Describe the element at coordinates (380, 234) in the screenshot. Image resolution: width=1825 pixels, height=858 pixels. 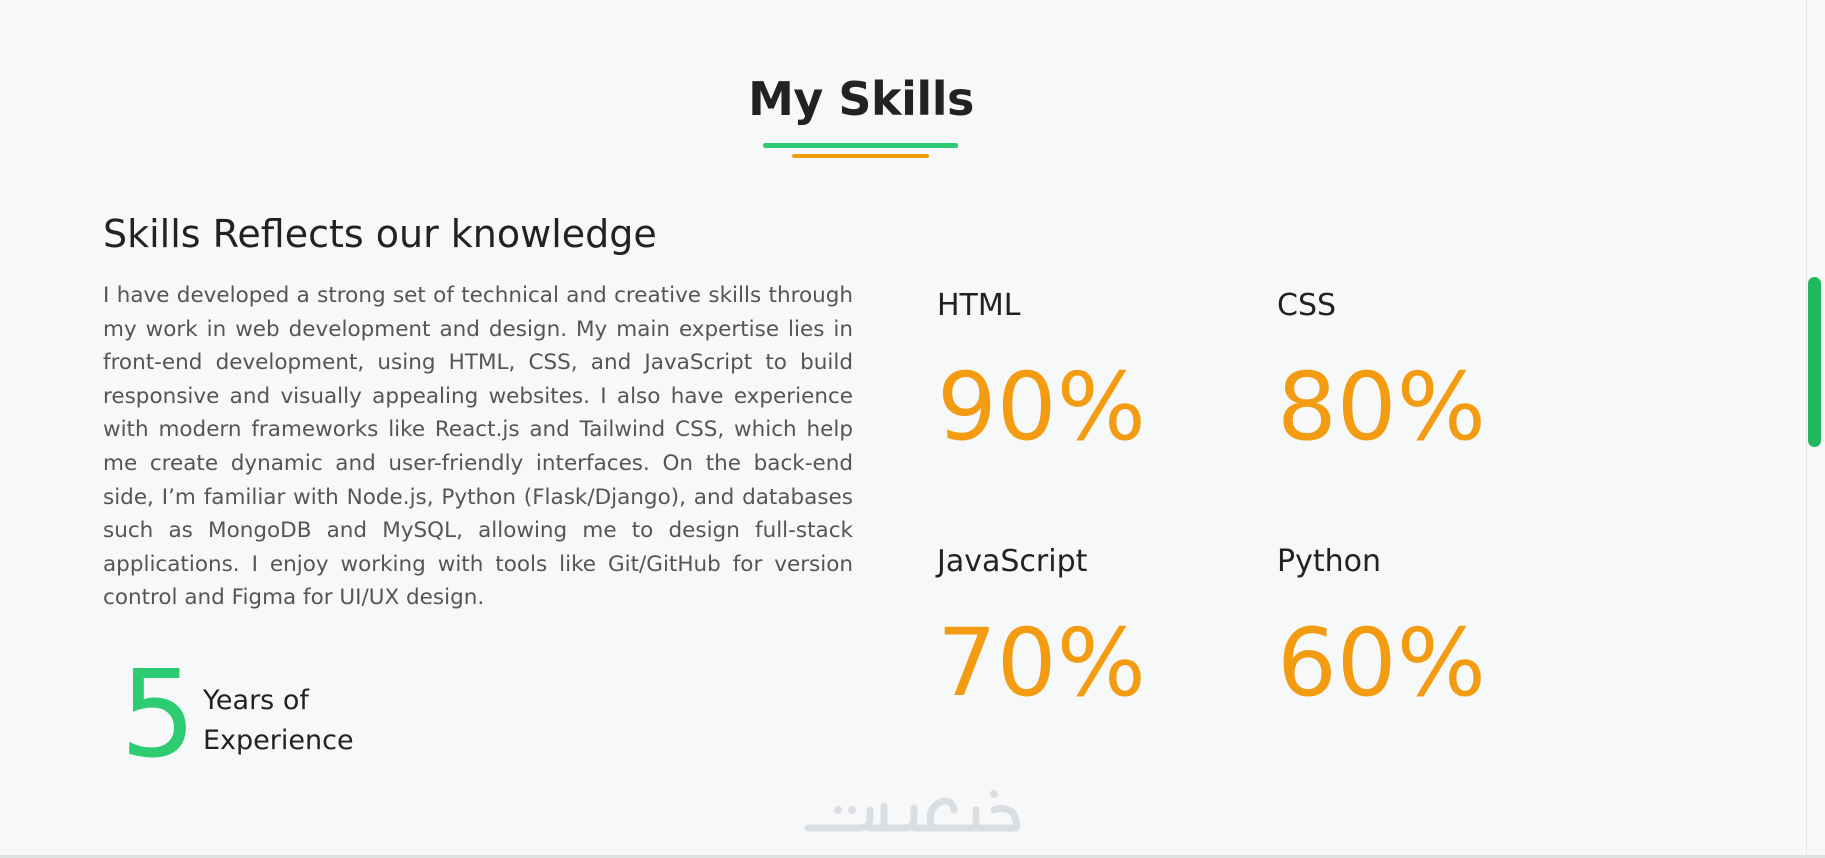
I see `about-heading: Skills Reflects our knowledge` at that location.